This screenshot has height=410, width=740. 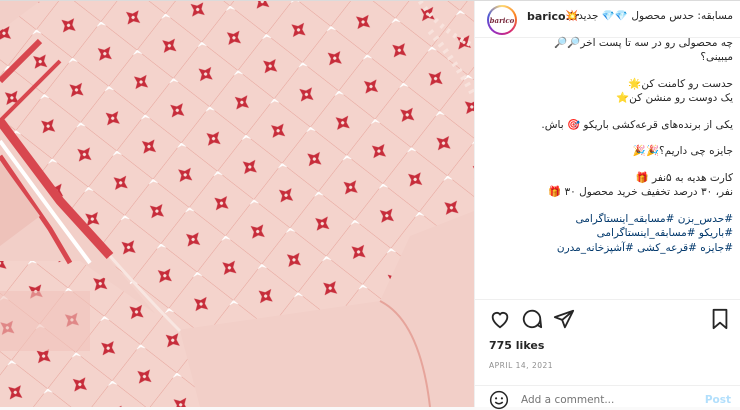 What do you see at coordinates (674, 91) in the screenshot?
I see `caption-line: حدست رو کامنت کن🌟 یک دوست رو منشن کن⭐` at bounding box center [674, 91].